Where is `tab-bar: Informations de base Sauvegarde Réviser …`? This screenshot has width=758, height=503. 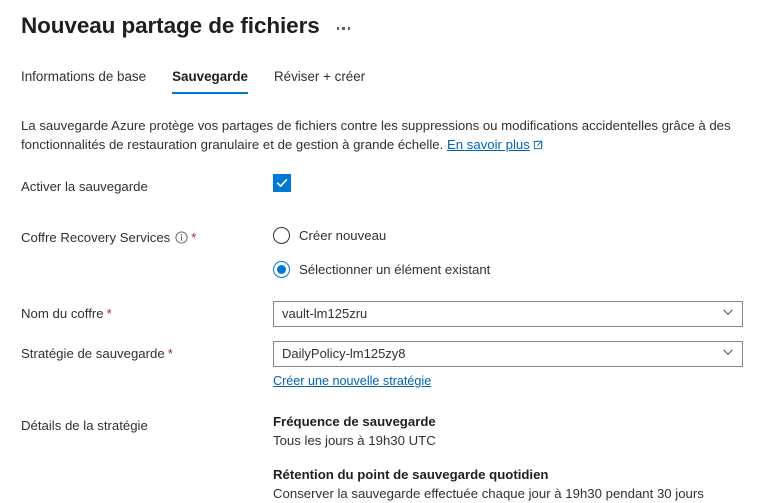 tab-bar: Informations de base Sauvegarde Réviser … is located at coordinates (379, 80).